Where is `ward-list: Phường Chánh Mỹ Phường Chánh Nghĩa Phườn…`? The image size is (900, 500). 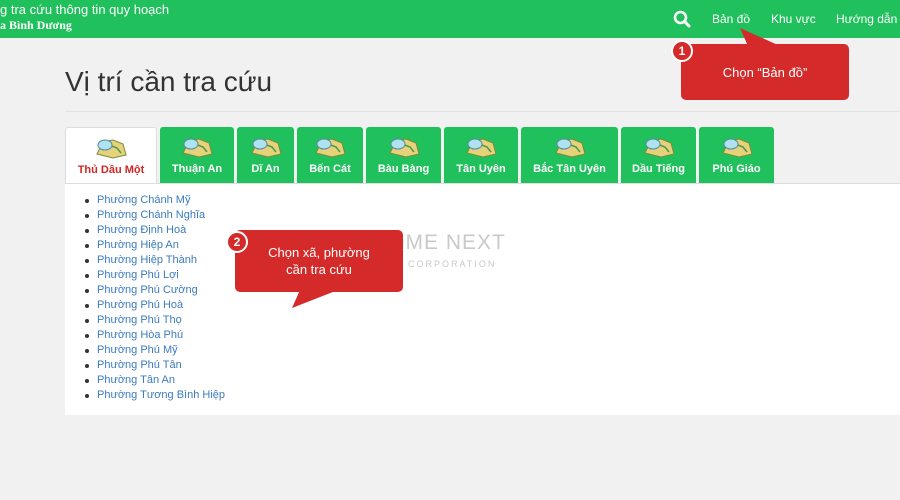 ward-list: Phường Chánh Mỹ Phường Chánh Nghĩa Phườn… is located at coordinates (154, 298).